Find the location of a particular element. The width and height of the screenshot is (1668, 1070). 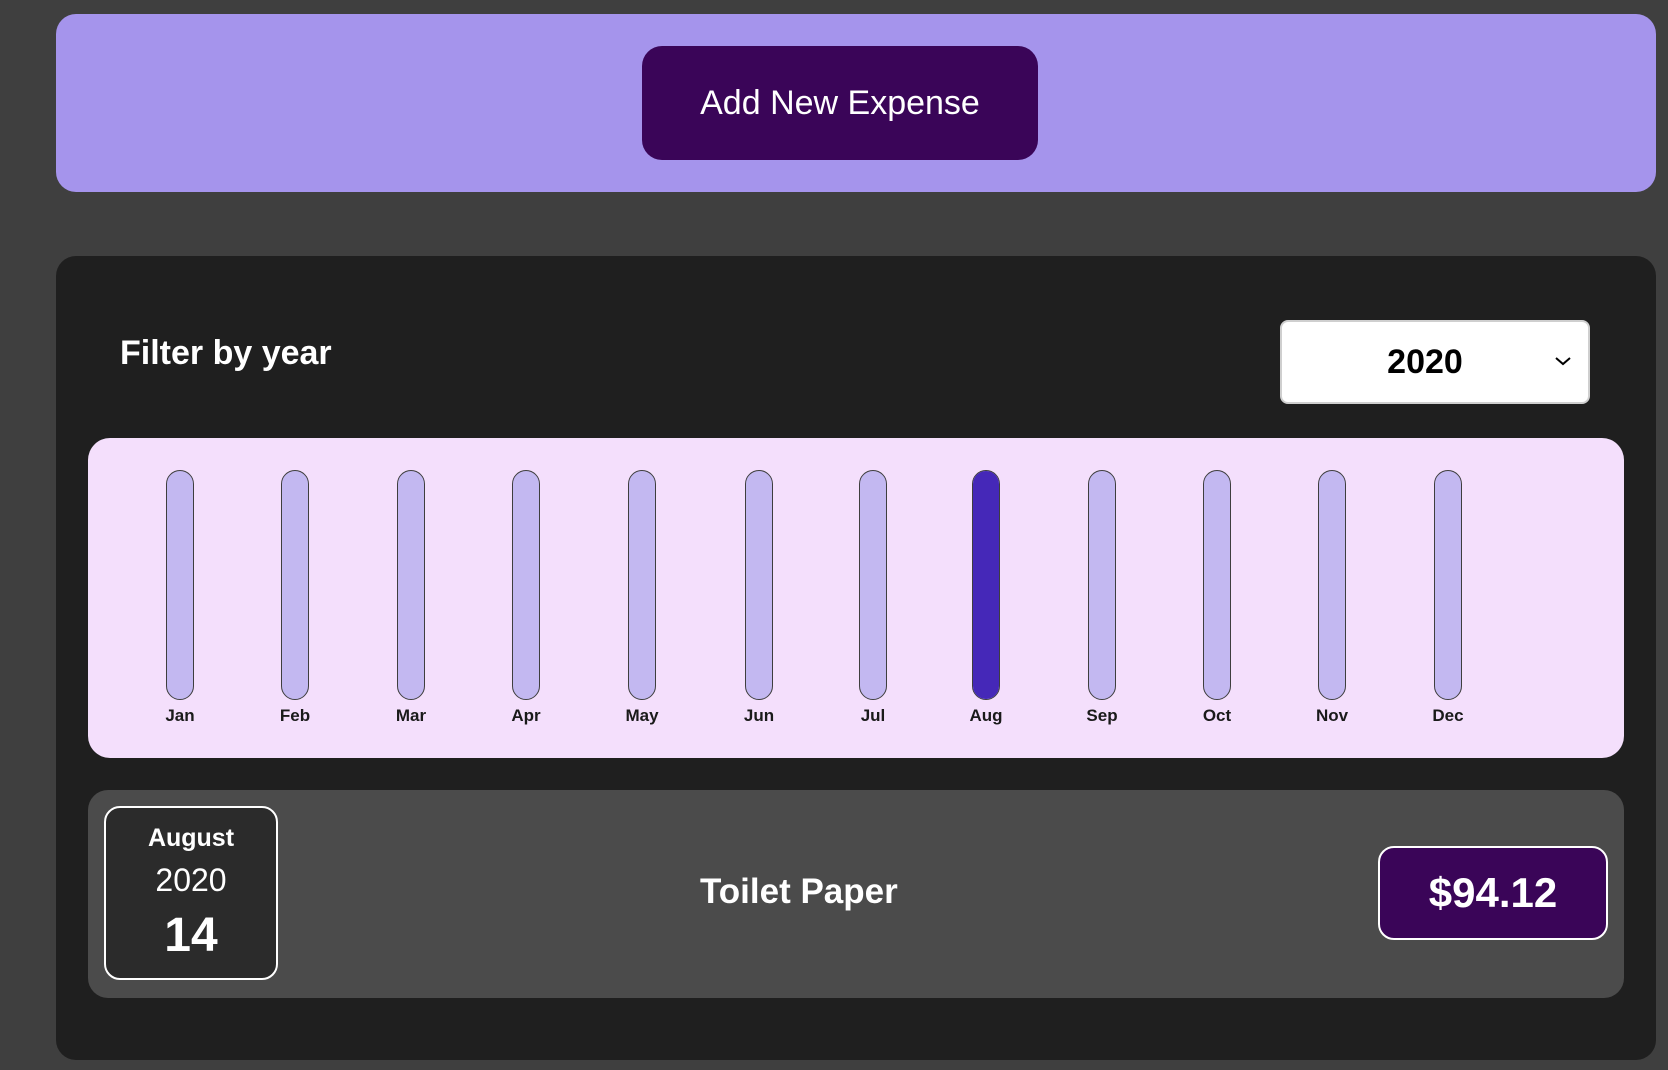

chart-bar-jan is located at coordinates (180, 585).